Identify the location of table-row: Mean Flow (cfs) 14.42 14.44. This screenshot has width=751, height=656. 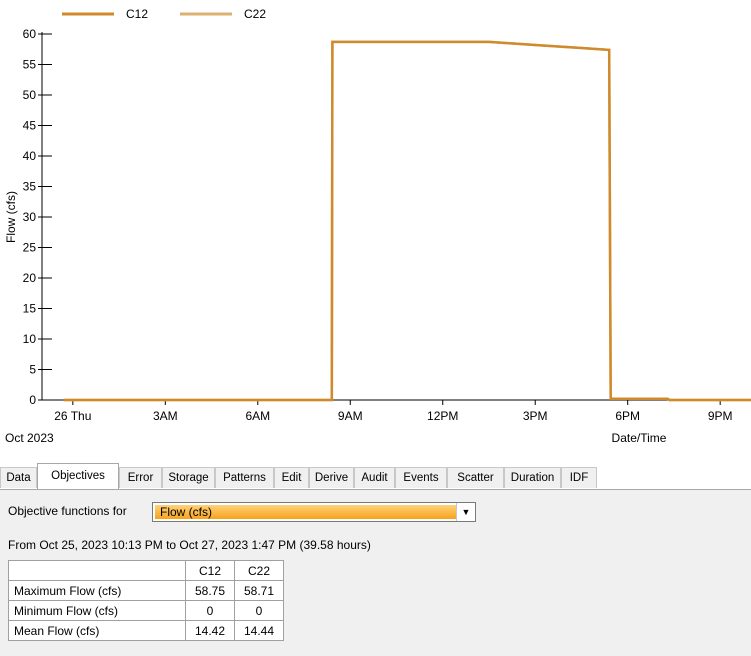
(146, 630).